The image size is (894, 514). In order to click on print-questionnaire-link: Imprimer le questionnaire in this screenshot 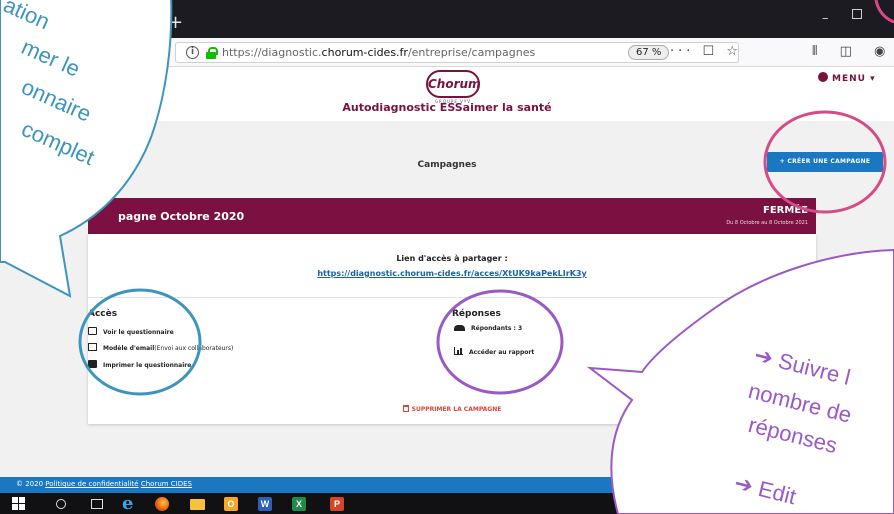, I will do `click(139, 366)`.